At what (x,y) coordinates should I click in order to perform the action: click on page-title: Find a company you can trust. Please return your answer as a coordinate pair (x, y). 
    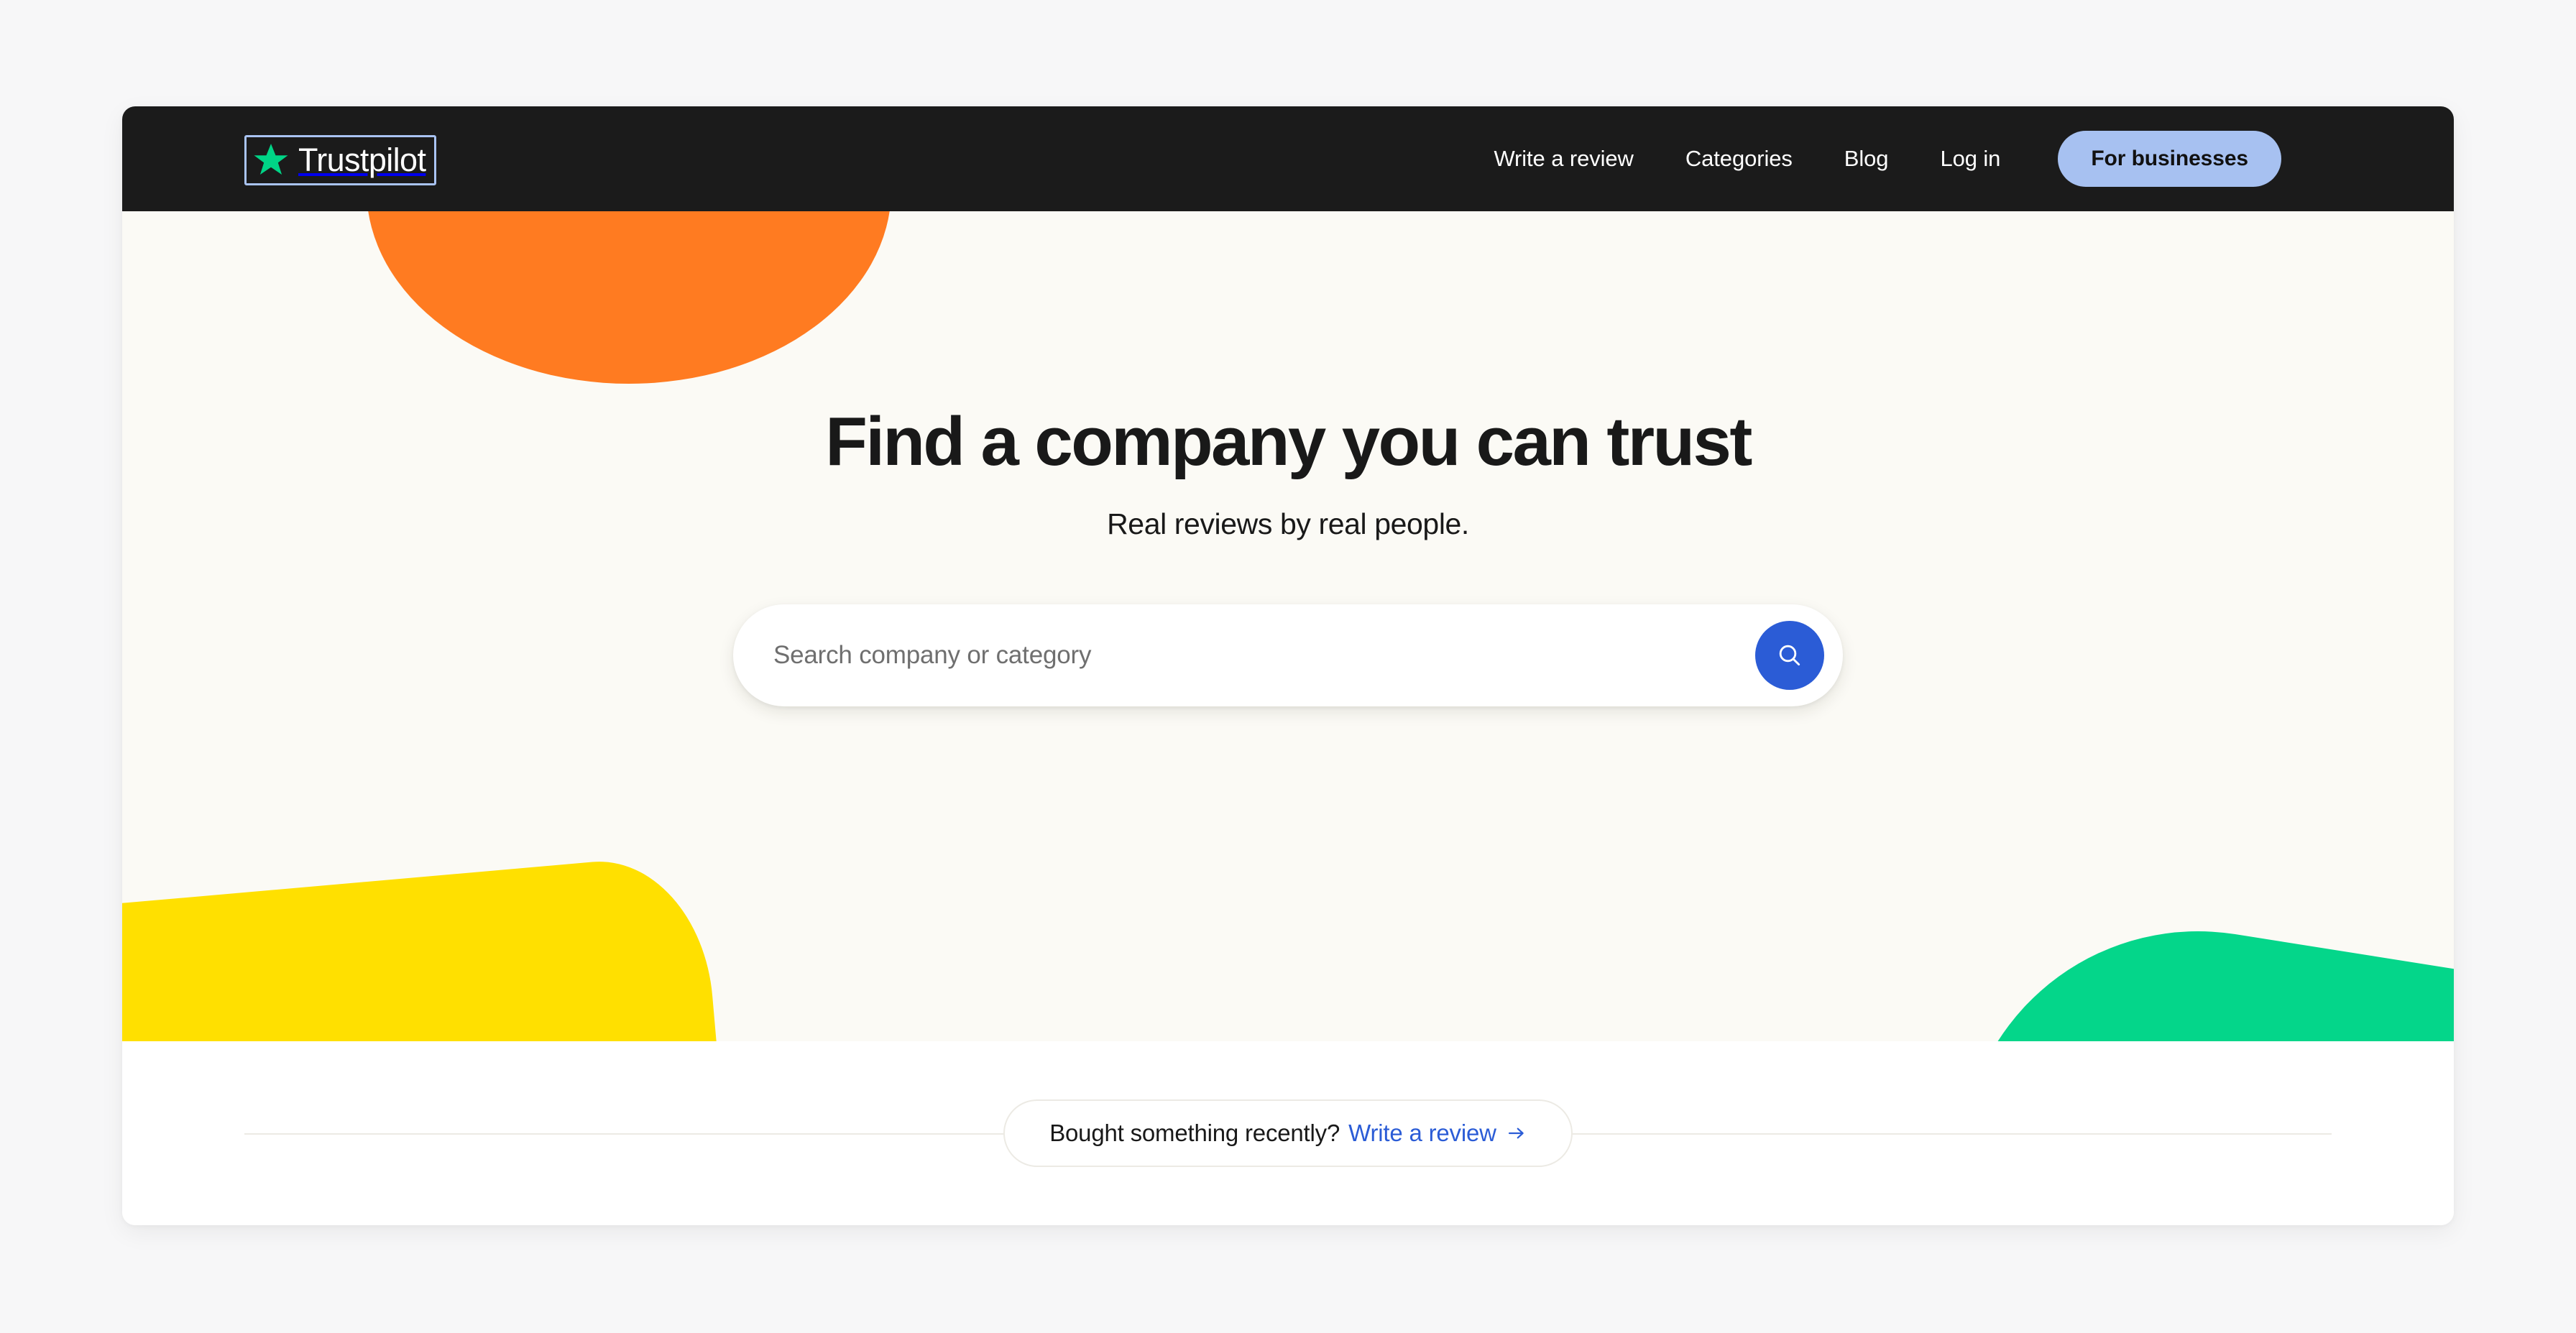
    Looking at the image, I should click on (1288, 442).